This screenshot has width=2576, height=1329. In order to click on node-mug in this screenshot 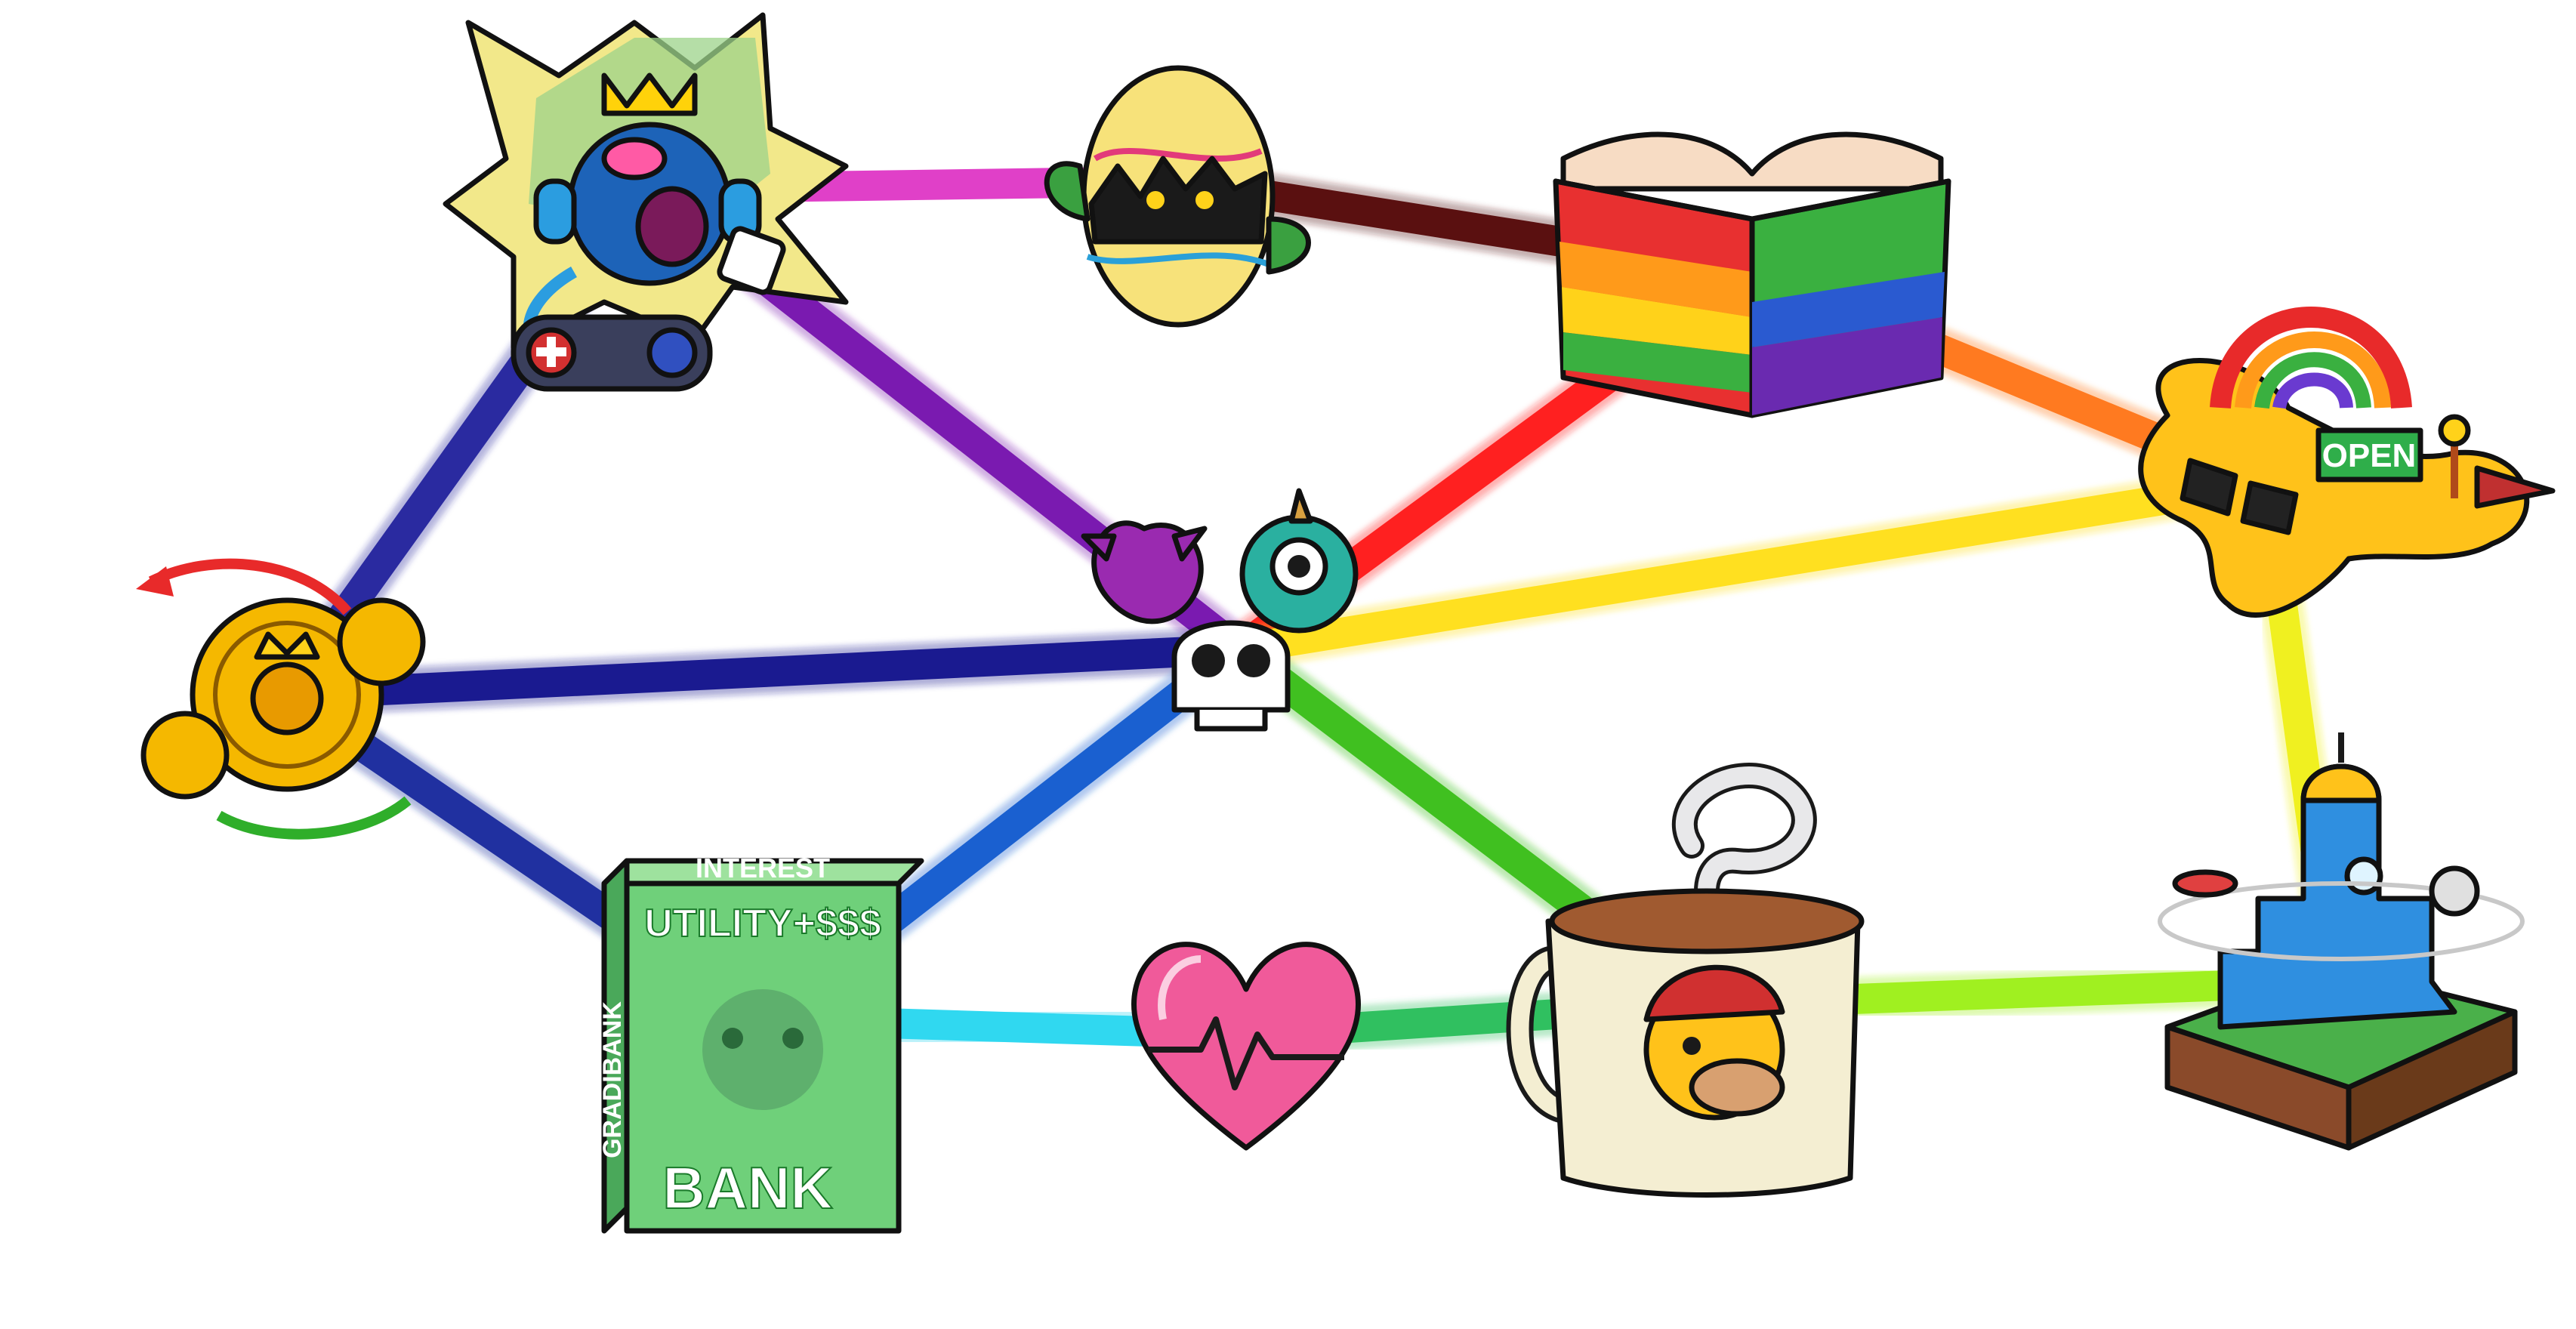, I will do `click(1685, 980)`.